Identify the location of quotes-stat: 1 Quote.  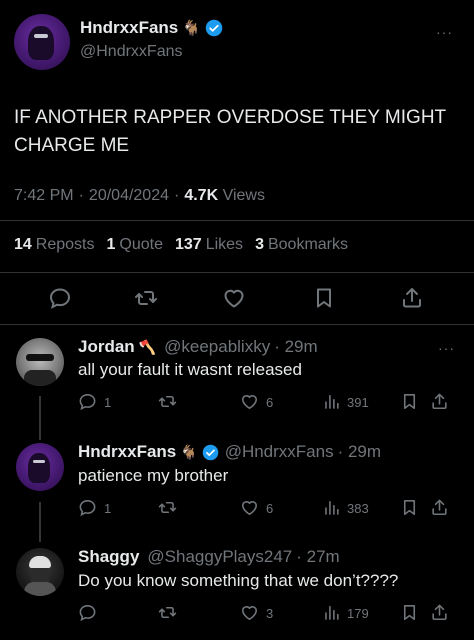
(135, 245).